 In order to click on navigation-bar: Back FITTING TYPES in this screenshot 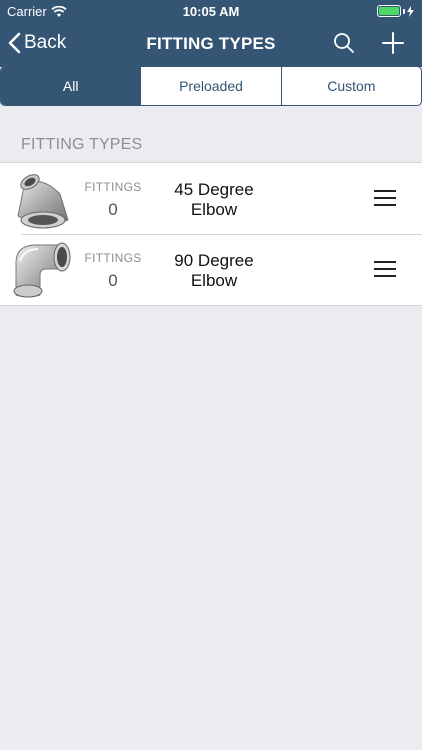, I will do `click(211, 44)`.